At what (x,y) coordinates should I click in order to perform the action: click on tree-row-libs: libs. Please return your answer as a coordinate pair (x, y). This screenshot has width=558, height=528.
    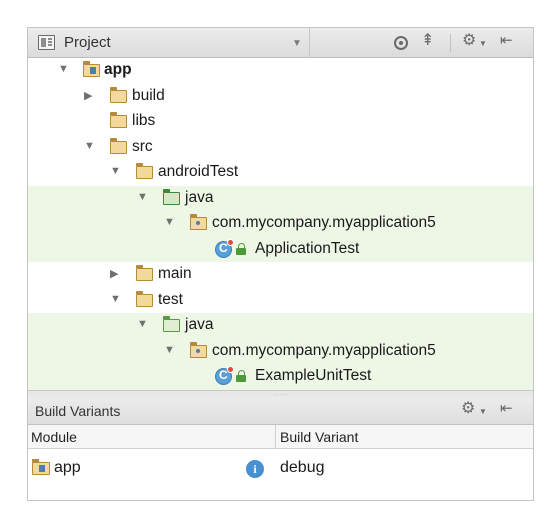
    Looking at the image, I should click on (280, 122).